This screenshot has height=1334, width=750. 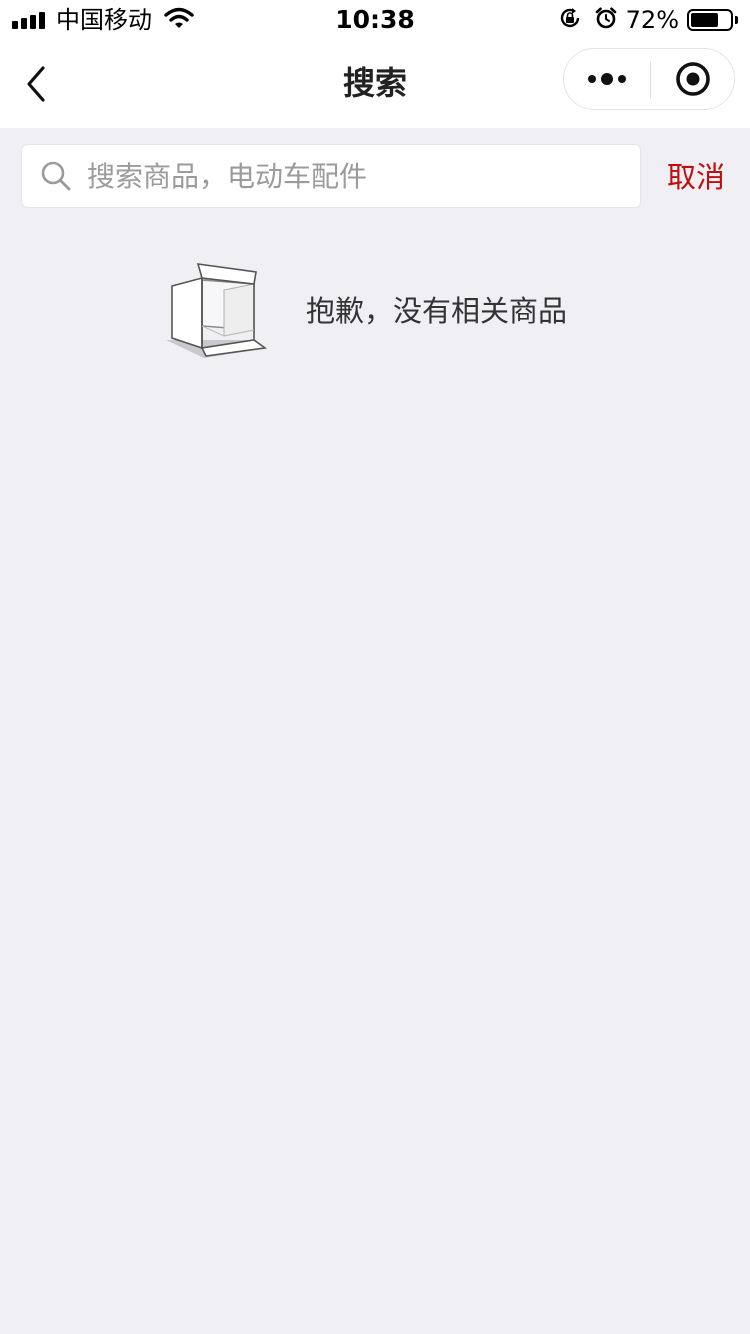 What do you see at coordinates (704, 20) in the screenshot?
I see `battery-level-fill` at bounding box center [704, 20].